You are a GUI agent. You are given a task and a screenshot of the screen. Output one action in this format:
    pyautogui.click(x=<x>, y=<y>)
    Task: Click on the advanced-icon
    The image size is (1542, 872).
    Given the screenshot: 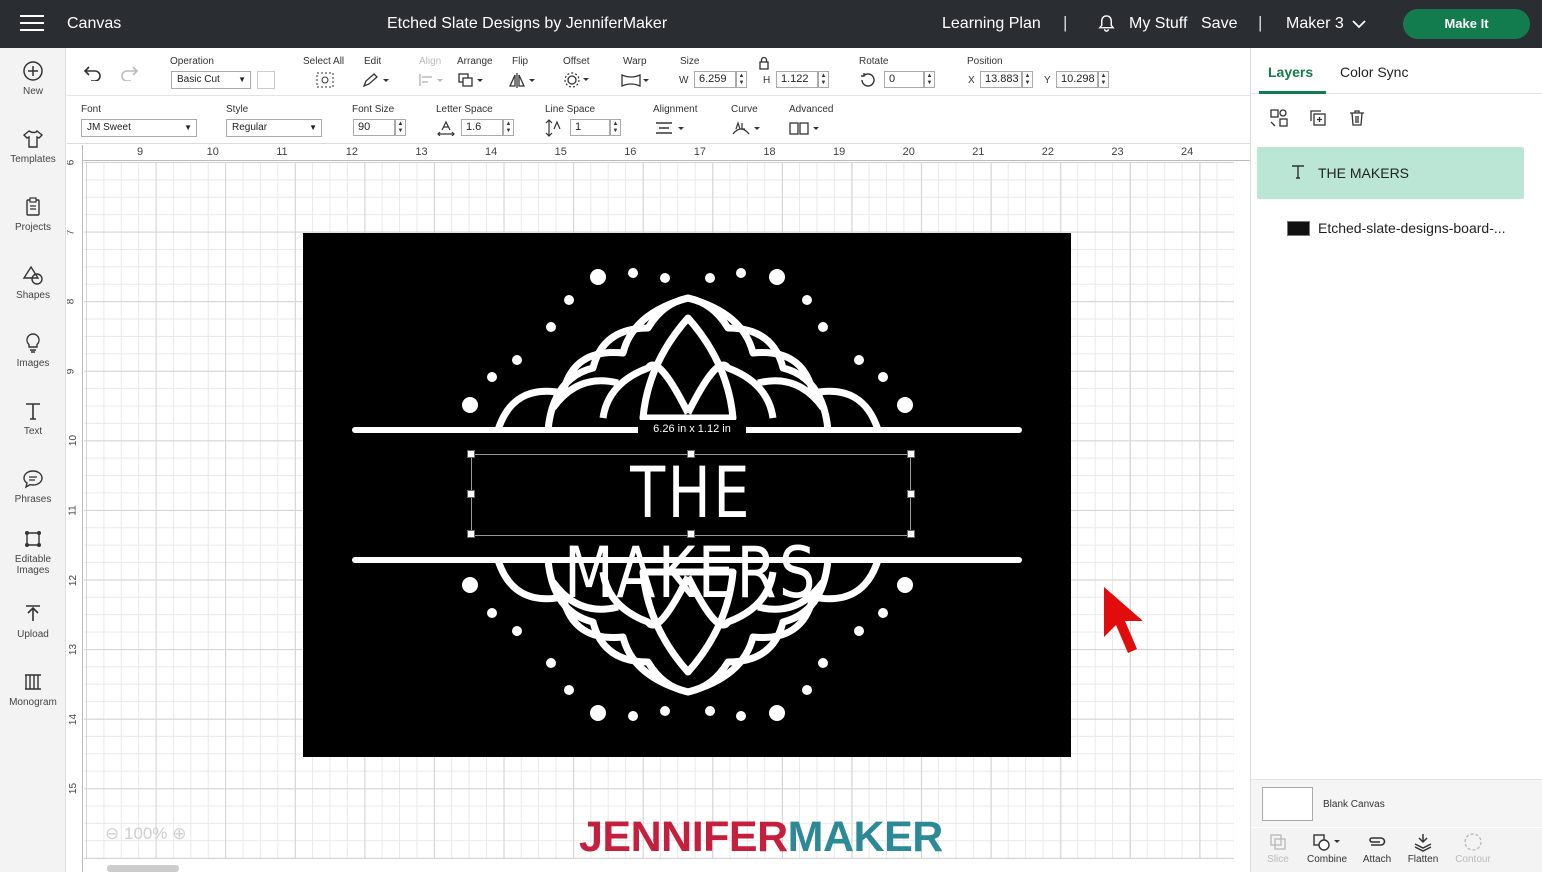 What is the action you would take?
    pyautogui.click(x=806, y=129)
    